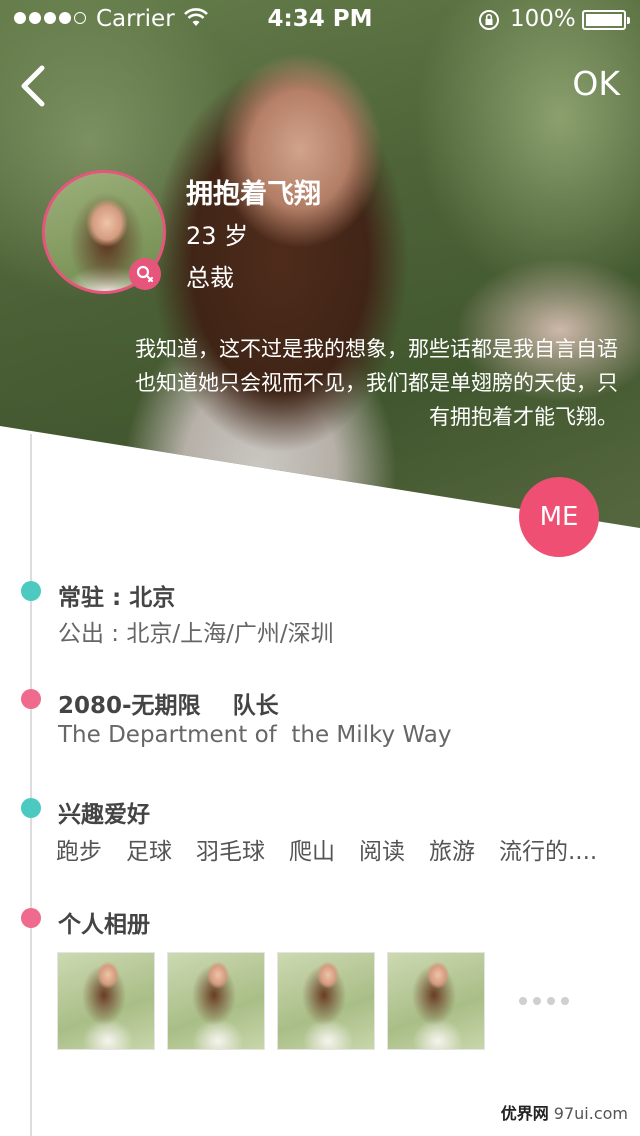 The image size is (640, 1136). I want to click on female-icon, so click(145, 274).